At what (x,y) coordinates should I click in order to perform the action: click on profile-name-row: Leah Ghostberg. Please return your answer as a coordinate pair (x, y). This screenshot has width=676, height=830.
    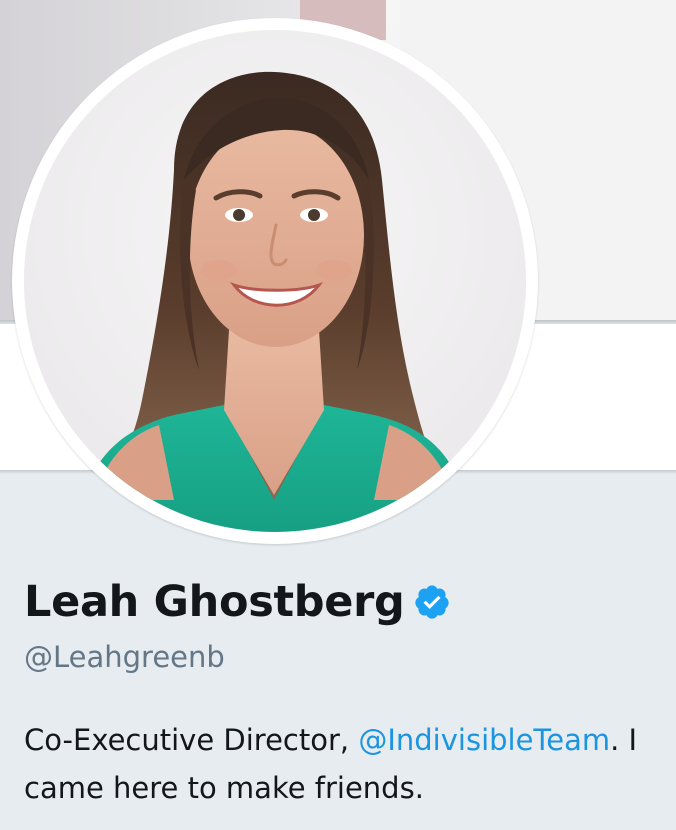
    Looking at the image, I should click on (237, 602).